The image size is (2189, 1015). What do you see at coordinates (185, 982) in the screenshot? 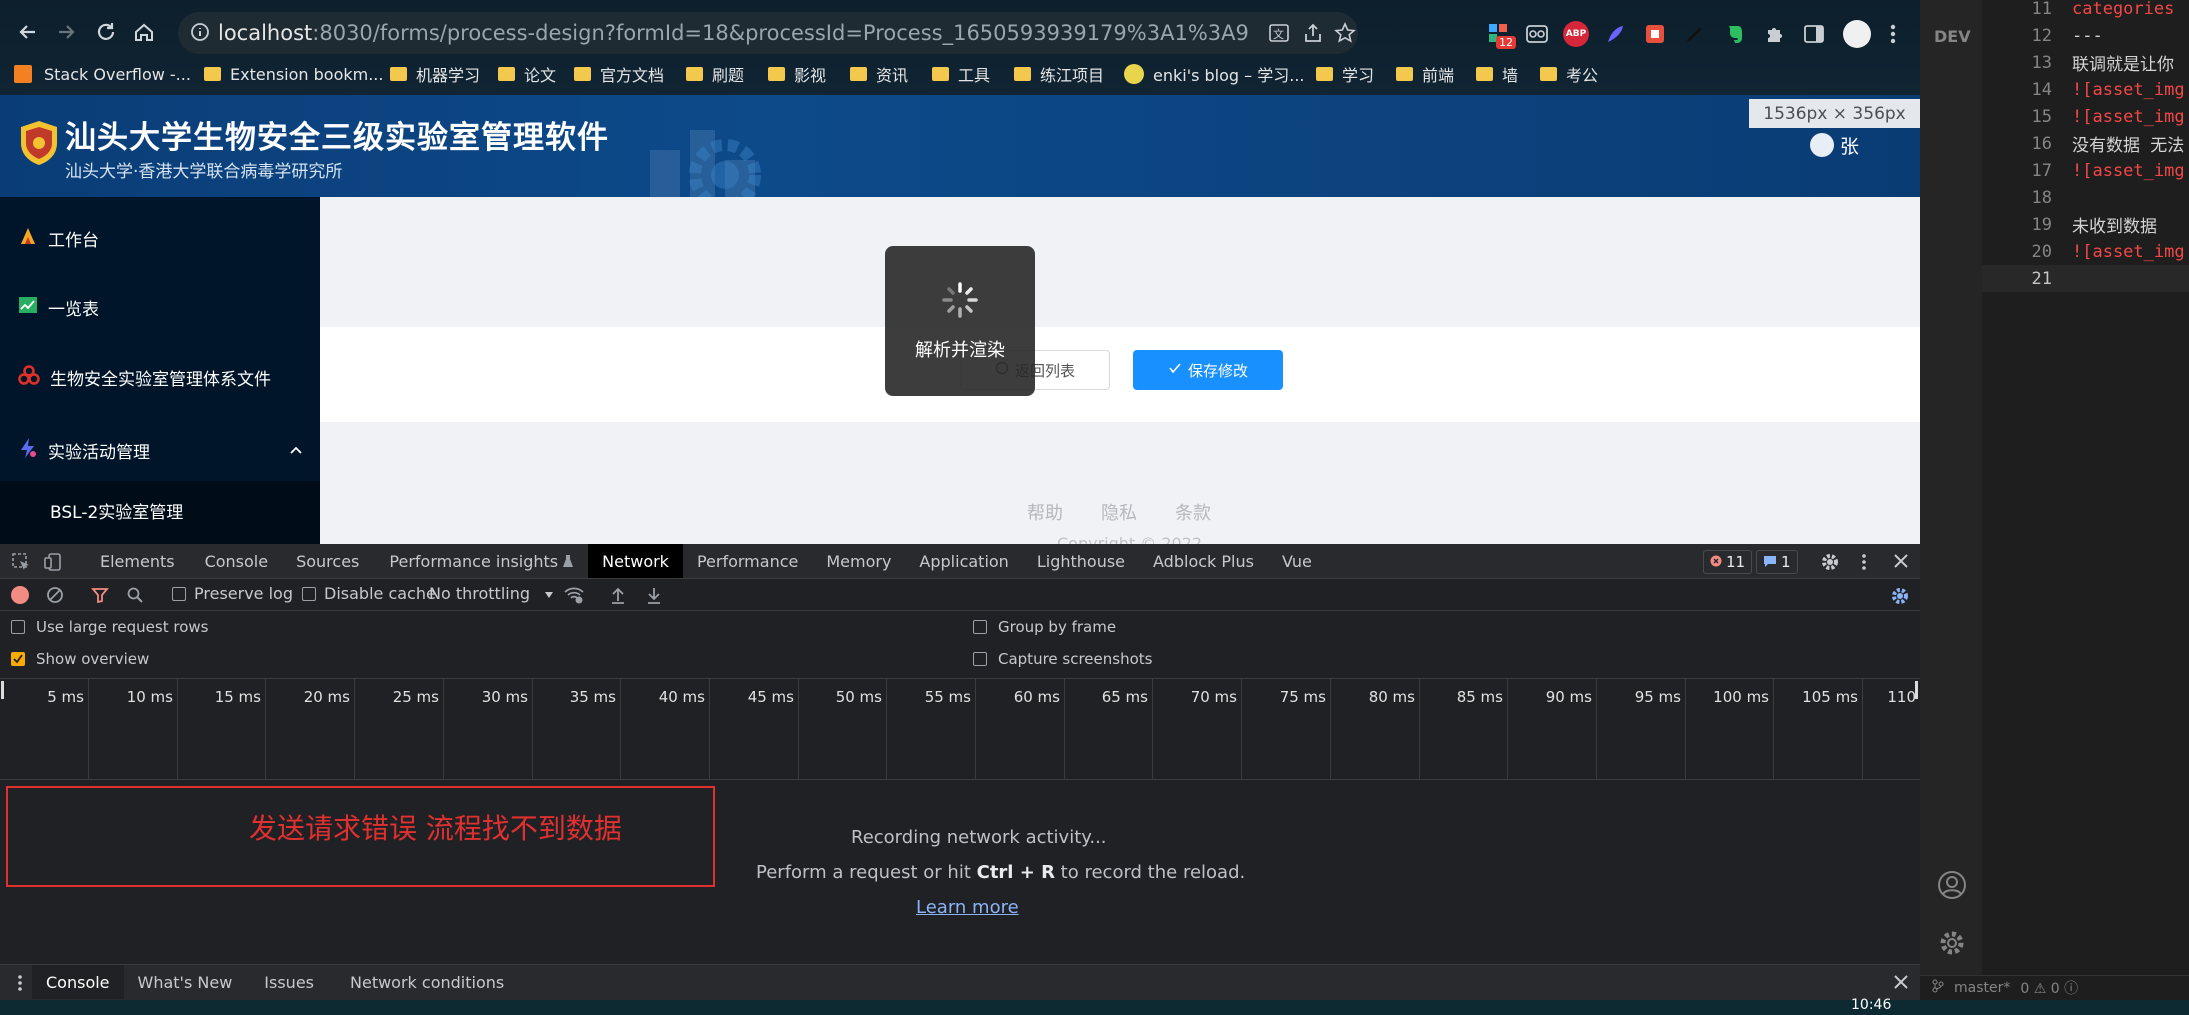
I see `drawer-tab-whats-new: What's New` at bounding box center [185, 982].